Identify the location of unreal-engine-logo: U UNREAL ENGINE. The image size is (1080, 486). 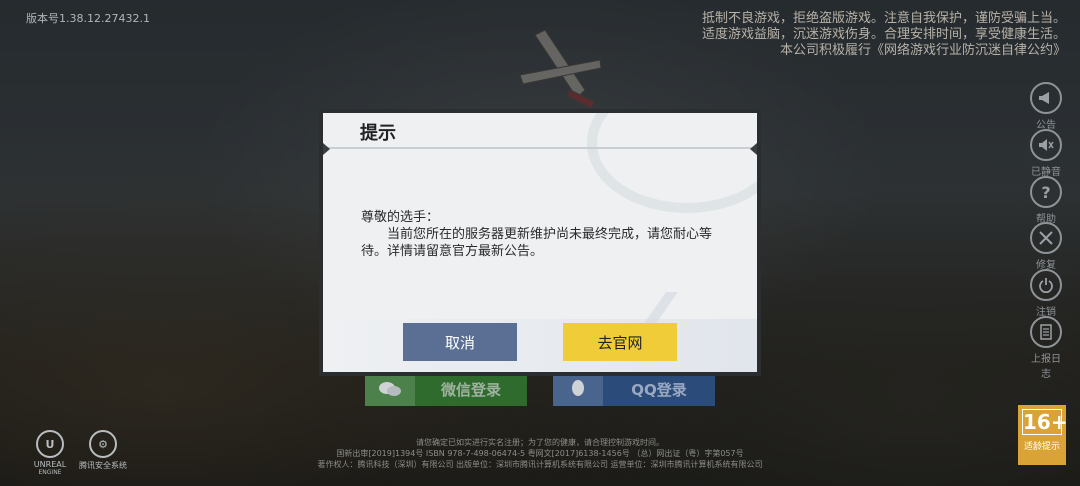
(50, 453).